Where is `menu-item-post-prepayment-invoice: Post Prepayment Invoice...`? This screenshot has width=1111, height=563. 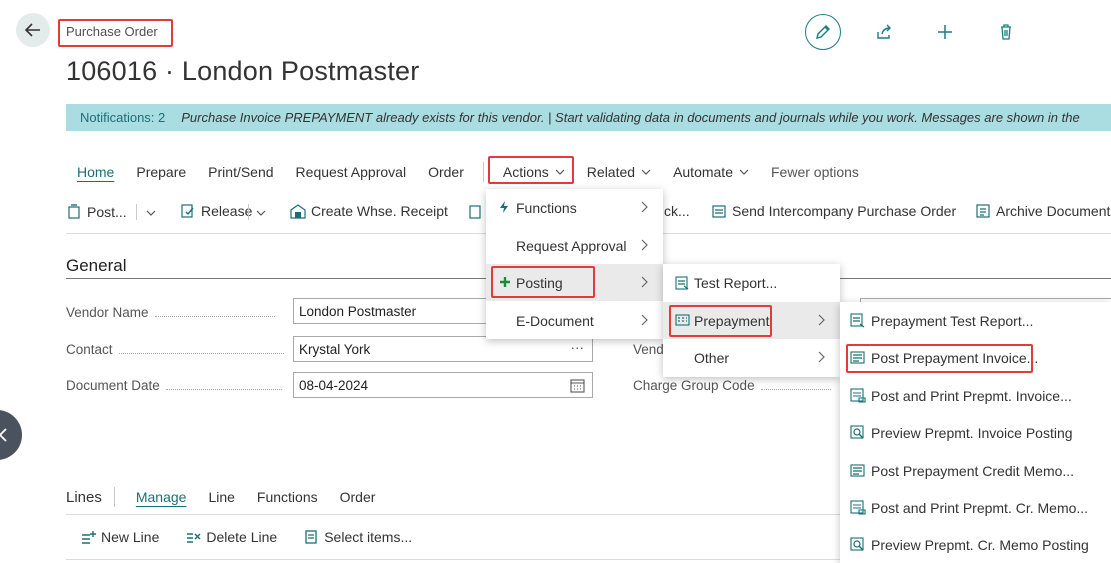
menu-item-post-prepayment-invoice: Post Prepayment Invoice... is located at coordinates (975, 357).